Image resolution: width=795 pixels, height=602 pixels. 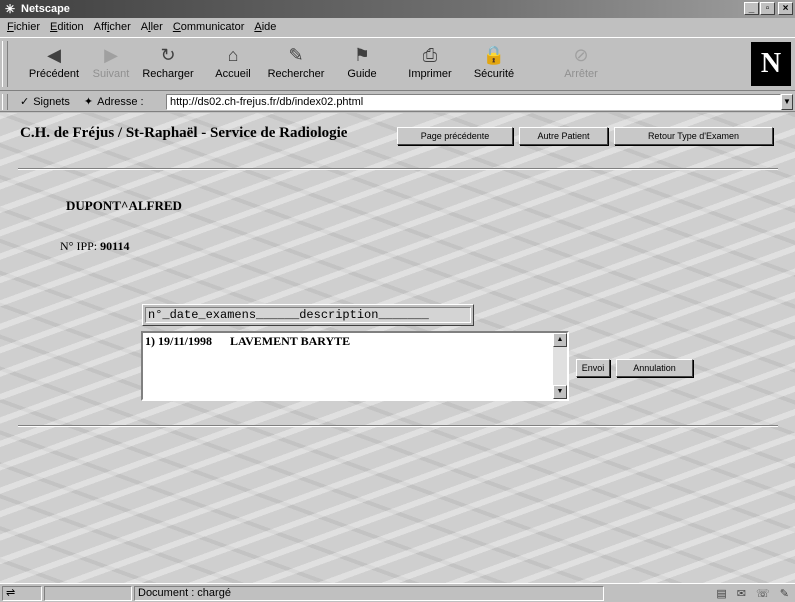 I want to click on divider-top, so click(x=398, y=169).